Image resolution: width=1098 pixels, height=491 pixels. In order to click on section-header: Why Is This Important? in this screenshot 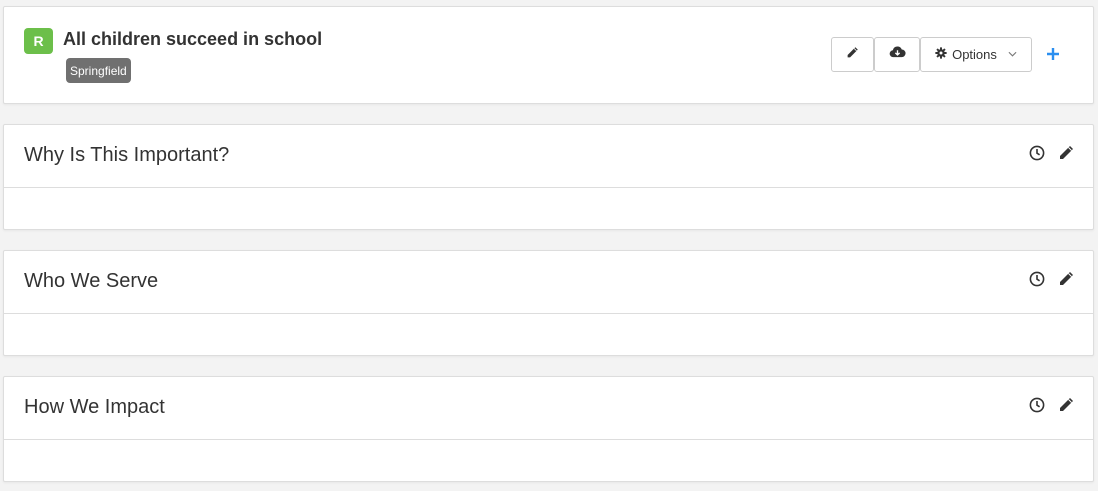, I will do `click(548, 156)`.